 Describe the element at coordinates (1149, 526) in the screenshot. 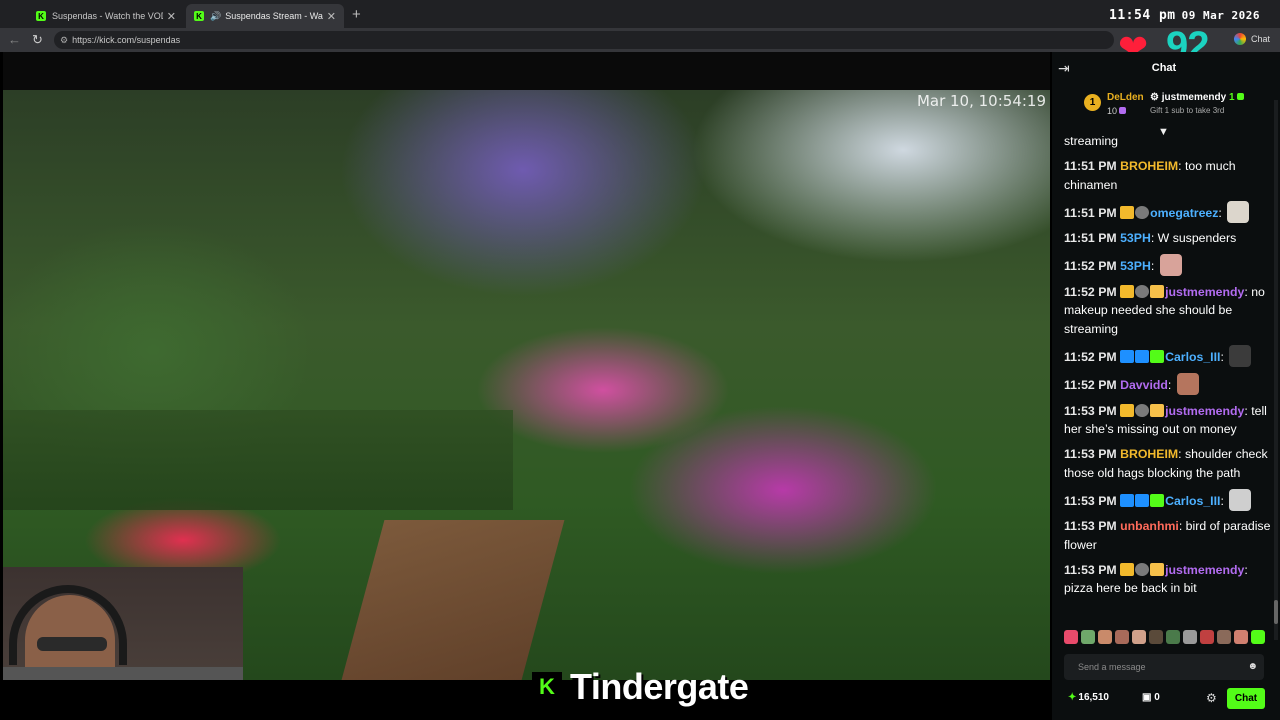

I see `message-username: unbanhmi` at that location.